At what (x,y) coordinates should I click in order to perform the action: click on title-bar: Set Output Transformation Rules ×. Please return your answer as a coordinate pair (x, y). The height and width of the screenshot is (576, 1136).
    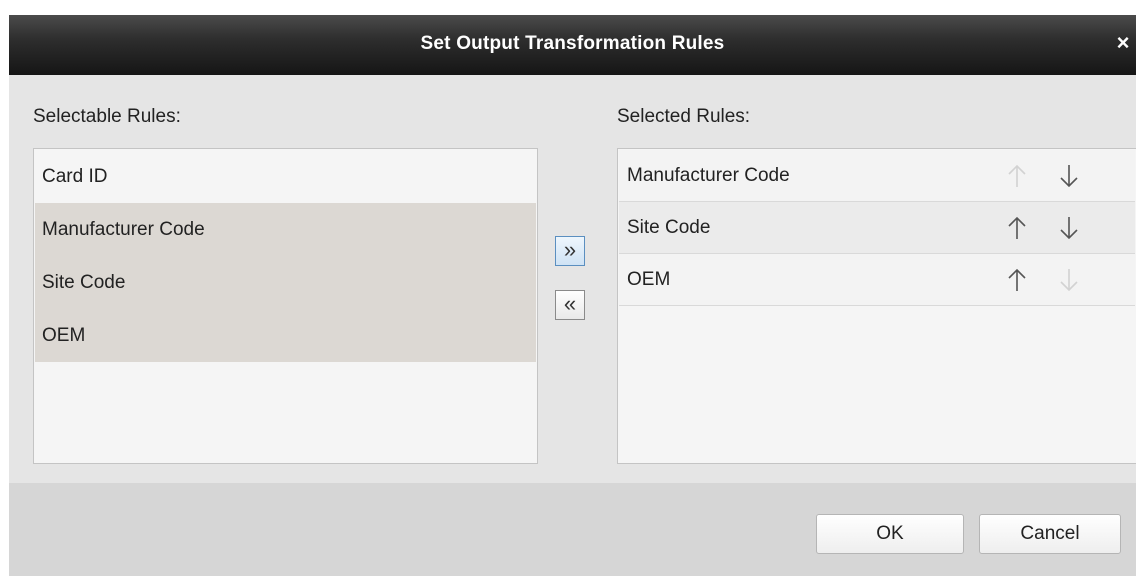
    Looking at the image, I should click on (572, 45).